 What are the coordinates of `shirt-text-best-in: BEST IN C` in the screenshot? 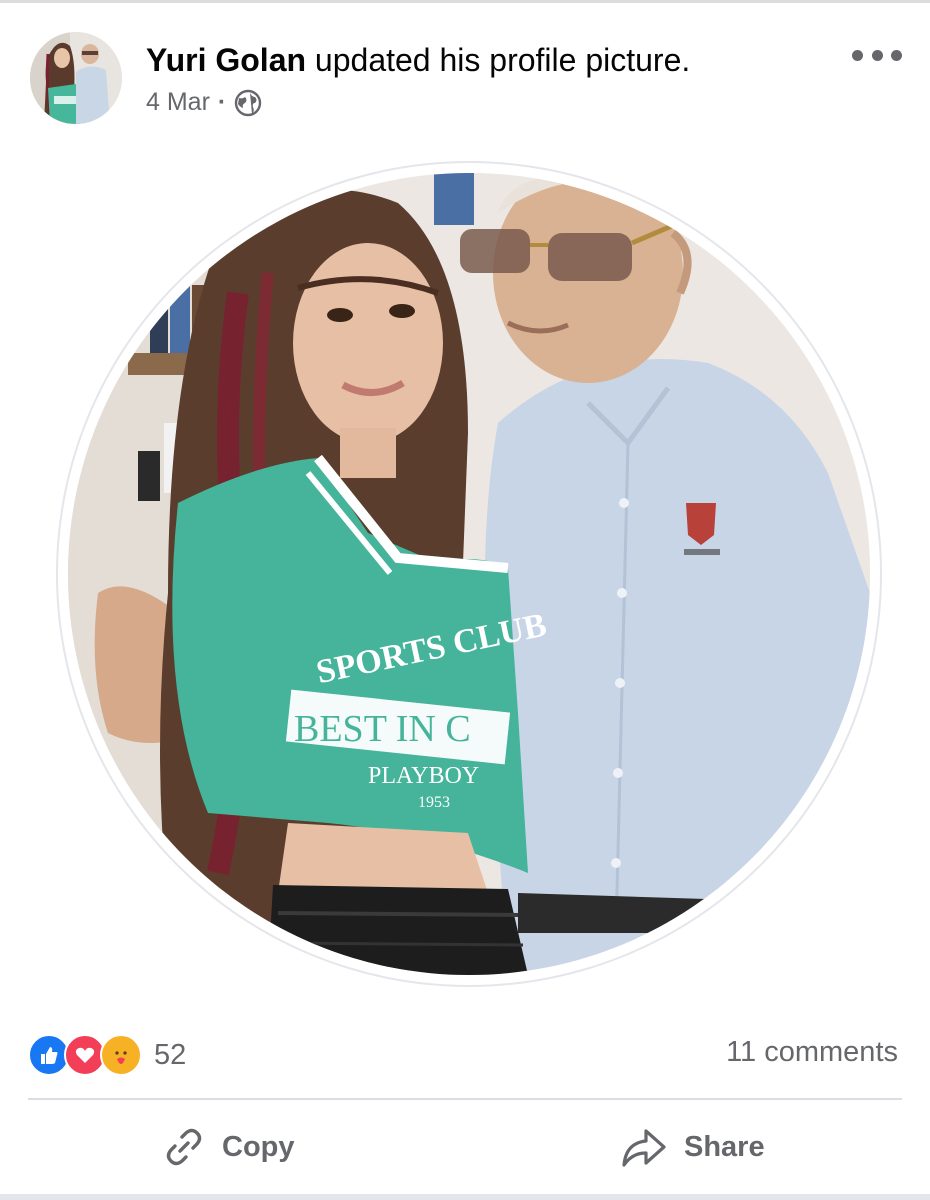 It's located at (382, 729).